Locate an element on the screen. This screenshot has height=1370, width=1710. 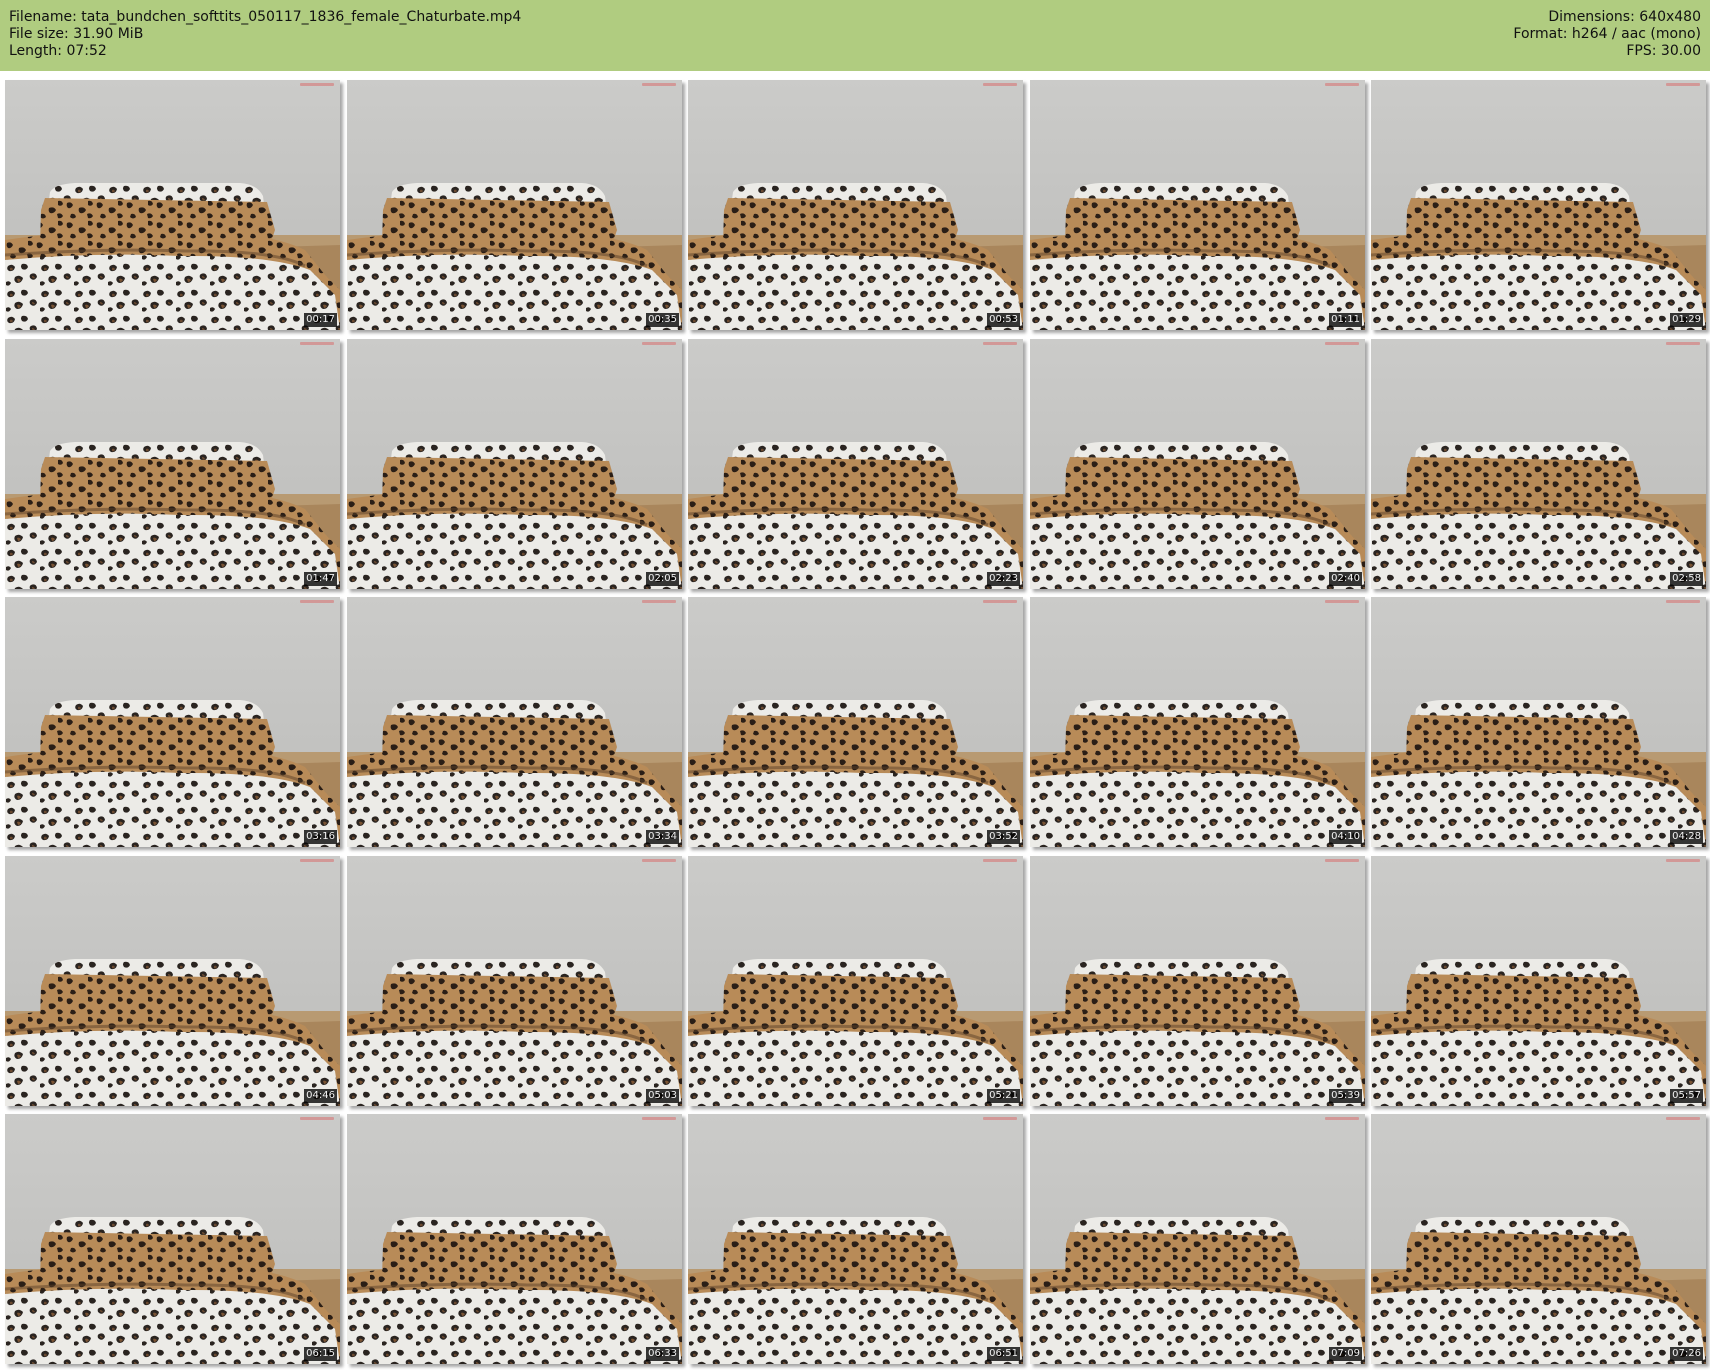
thumbnail-frame: 05:21 is located at coordinates (855, 981).